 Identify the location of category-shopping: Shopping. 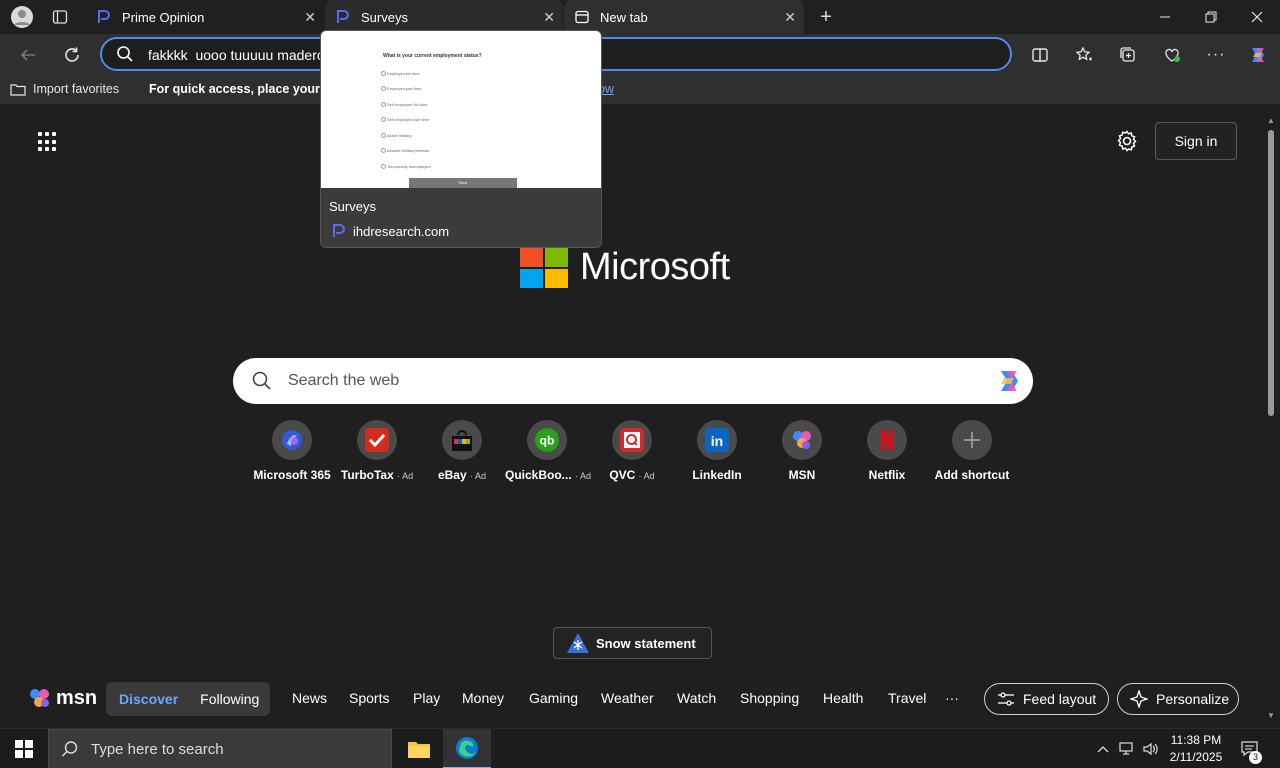
(769, 698).